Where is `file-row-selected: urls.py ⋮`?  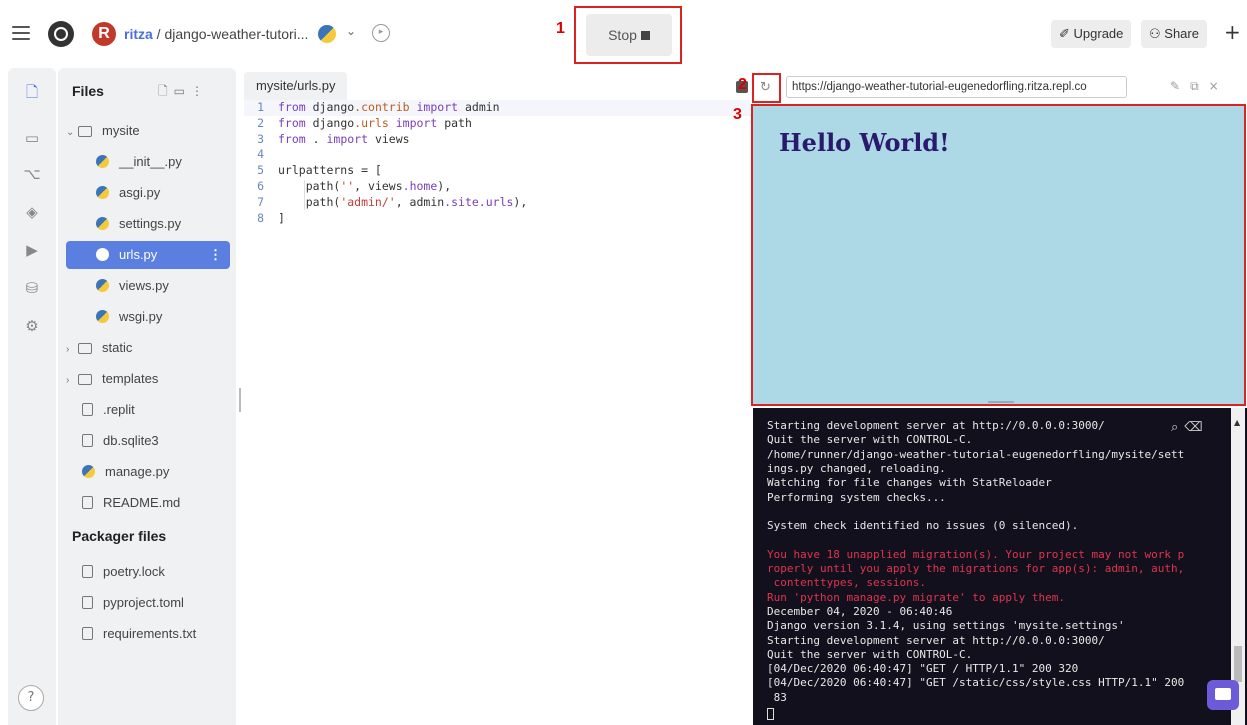
file-row-selected: urls.py ⋮ is located at coordinates (148, 255).